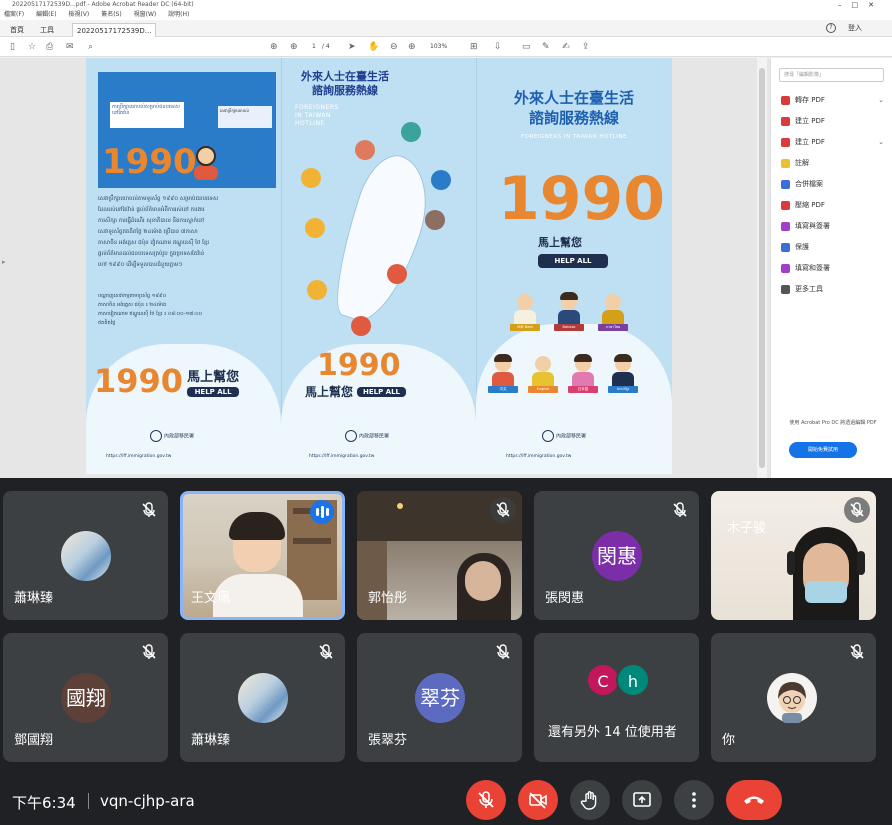  I want to click on menu-view: 檢視(V), so click(78, 14).